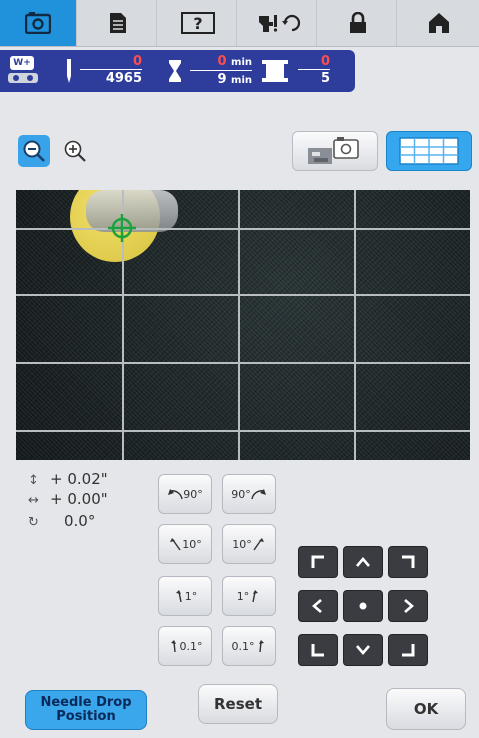 Image resolution: width=479 pixels, height=738 pixels. I want to click on tab-home, so click(438, 23).